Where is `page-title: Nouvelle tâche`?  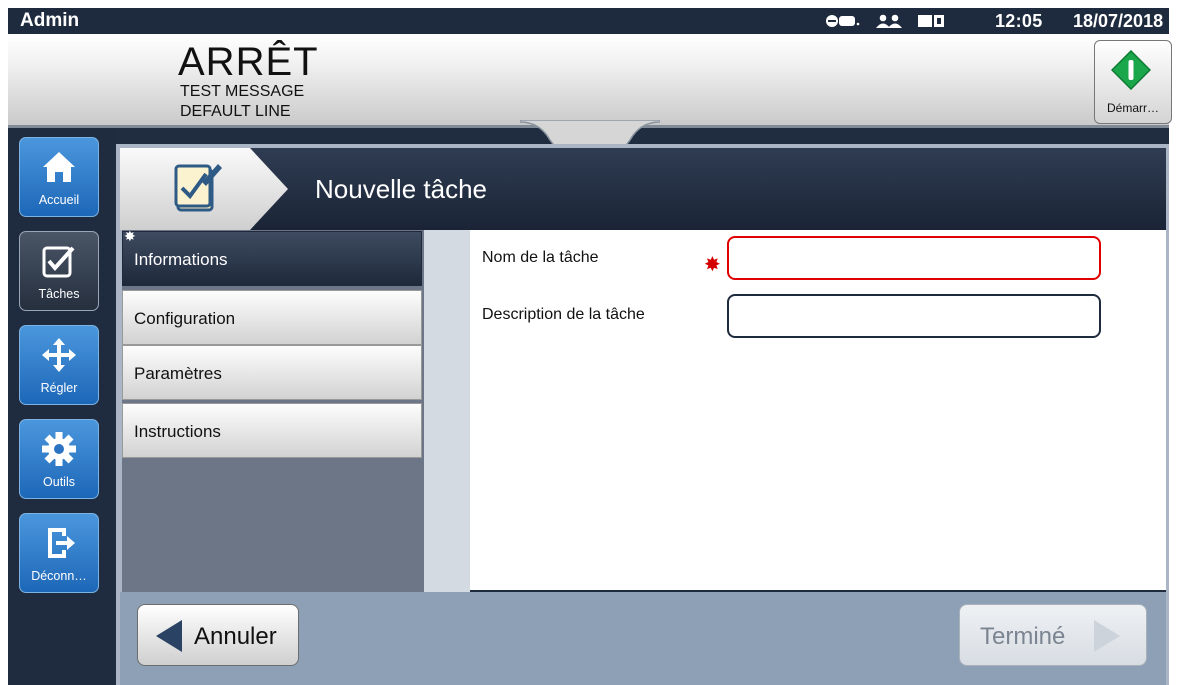 page-title: Nouvelle tâche is located at coordinates (401, 189).